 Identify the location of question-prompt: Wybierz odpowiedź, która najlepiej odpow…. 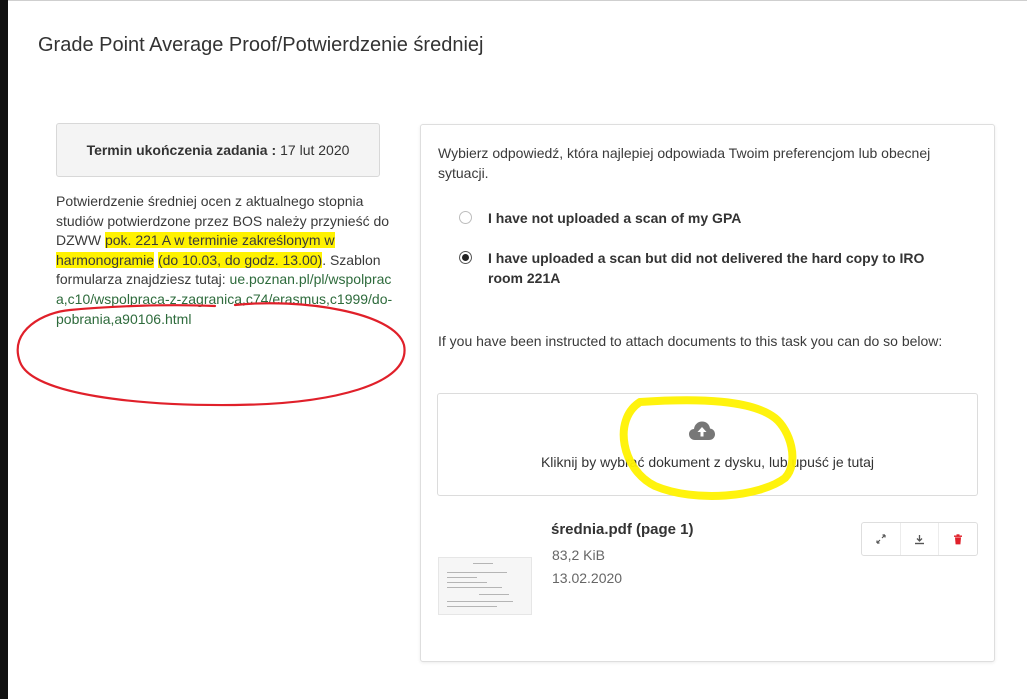
(684, 163).